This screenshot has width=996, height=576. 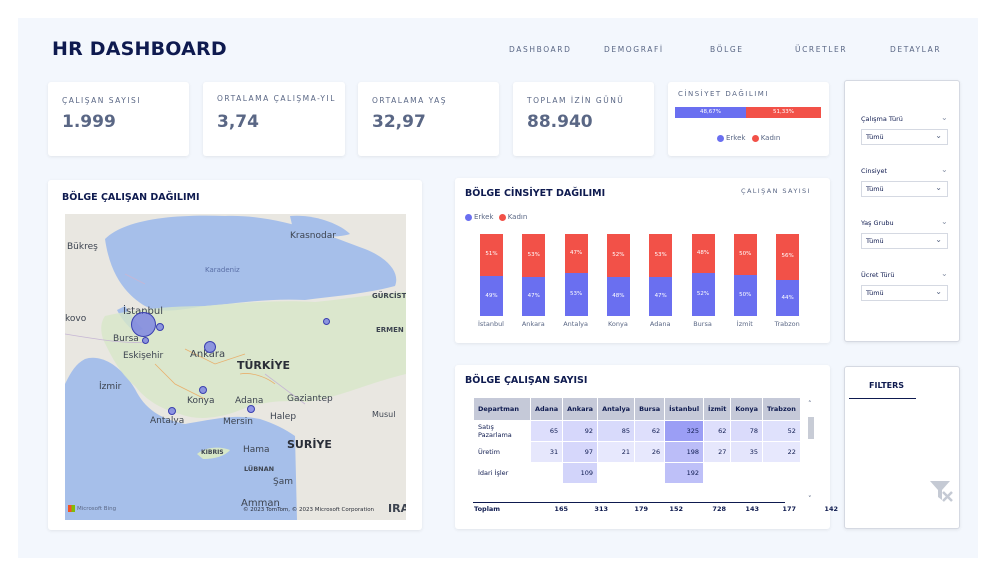 What do you see at coordinates (703, 294) in the screenshot?
I see `bar-segment-erkek: 52%` at bounding box center [703, 294].